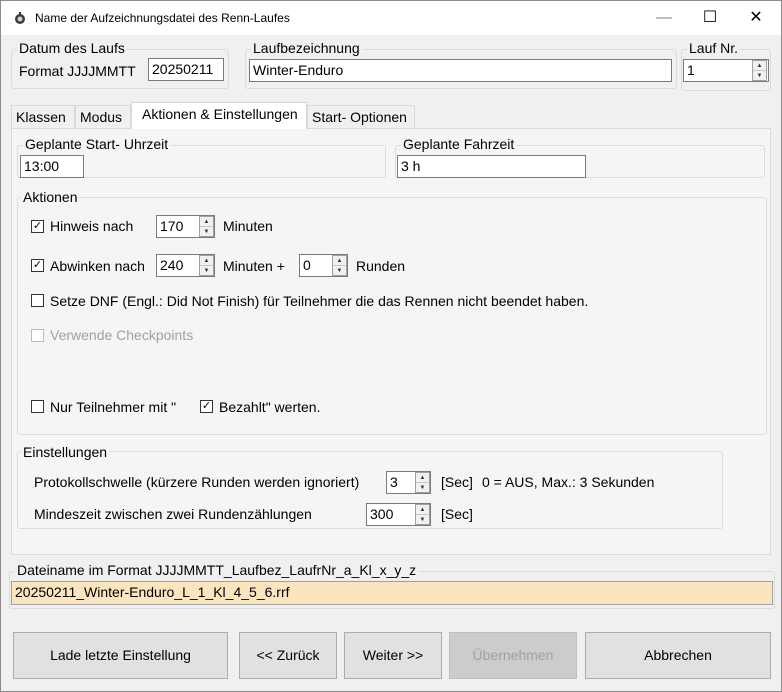  Describe the element at coordinates (306, 48) in the screenshot. I see `run-name-group-label: Laufbezeichnung` at that location.